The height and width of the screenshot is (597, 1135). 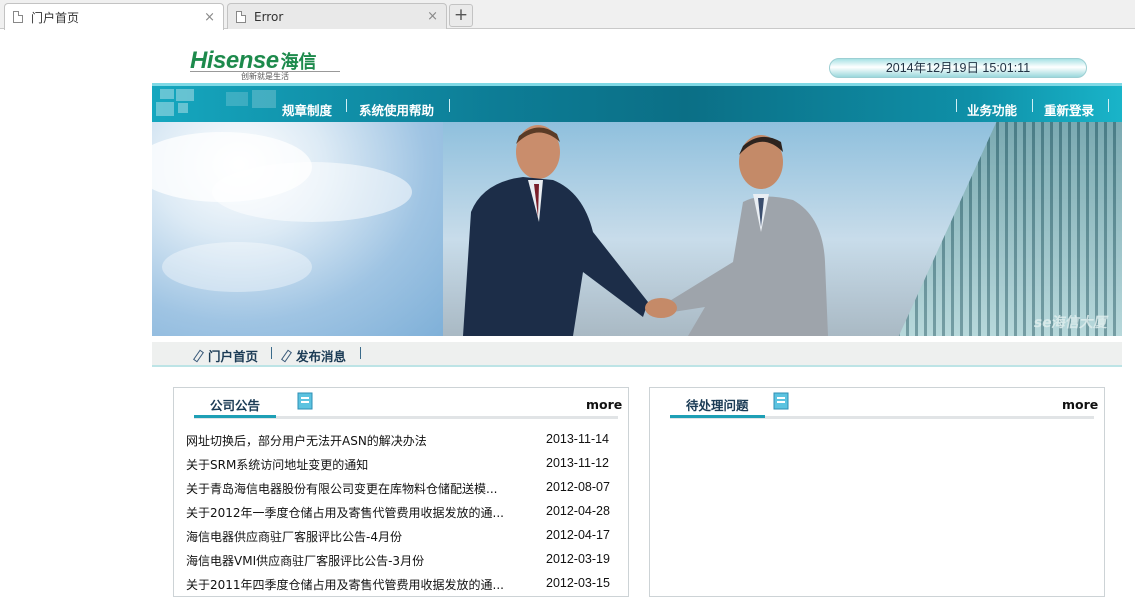 What do you see at coordinates (269, 16) in the screenshot?
I see `tab-title: Error` at bounding box center [269, 16].